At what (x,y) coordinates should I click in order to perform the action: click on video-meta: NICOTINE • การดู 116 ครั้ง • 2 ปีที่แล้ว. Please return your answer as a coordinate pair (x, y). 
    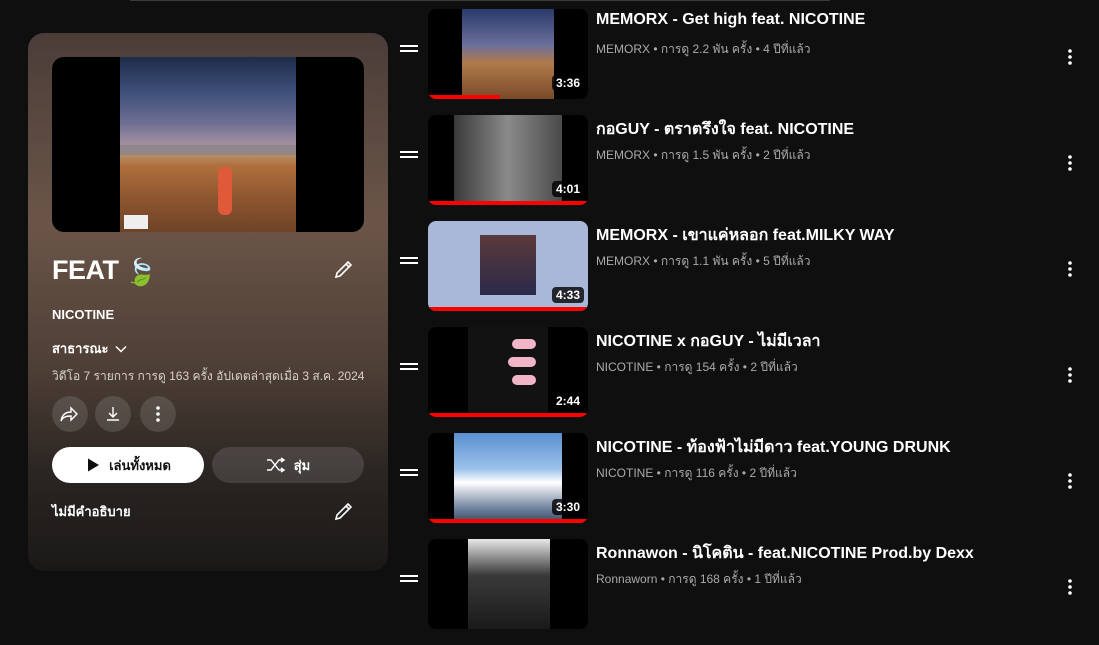
    Looking at the image, I should click on (696, 473).